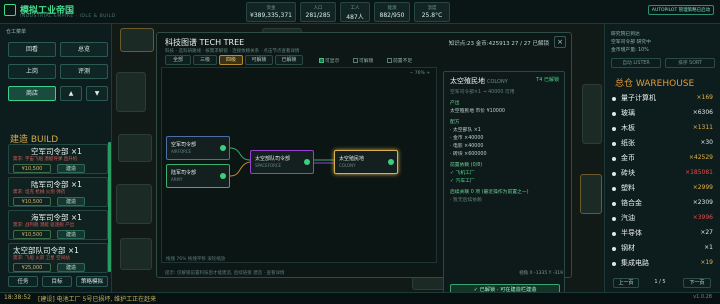 The width and height of the screenshot is (720, 304). What do you see at coordinates (625, 34) in the screenshot?
I see `research-status: 研究院已到达` at bounding box center [625, 34].